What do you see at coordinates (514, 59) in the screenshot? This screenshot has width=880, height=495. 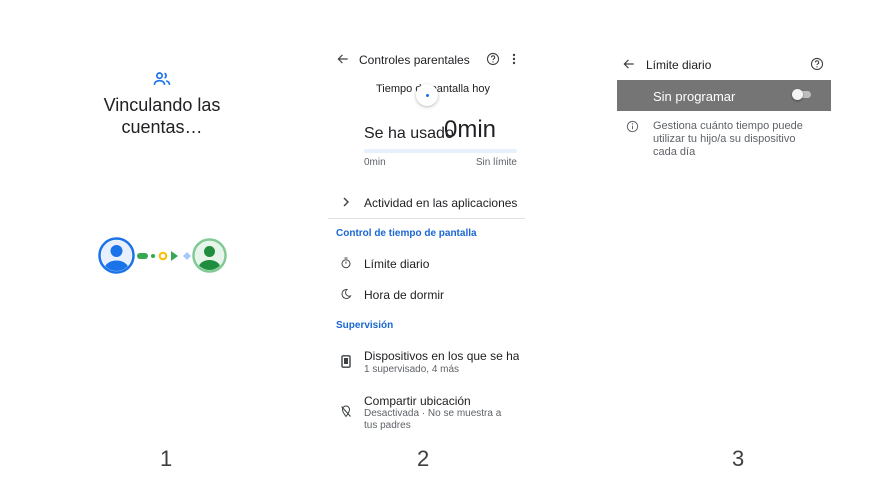 I see `more-vert-icon` at bounding box center [514, 59].